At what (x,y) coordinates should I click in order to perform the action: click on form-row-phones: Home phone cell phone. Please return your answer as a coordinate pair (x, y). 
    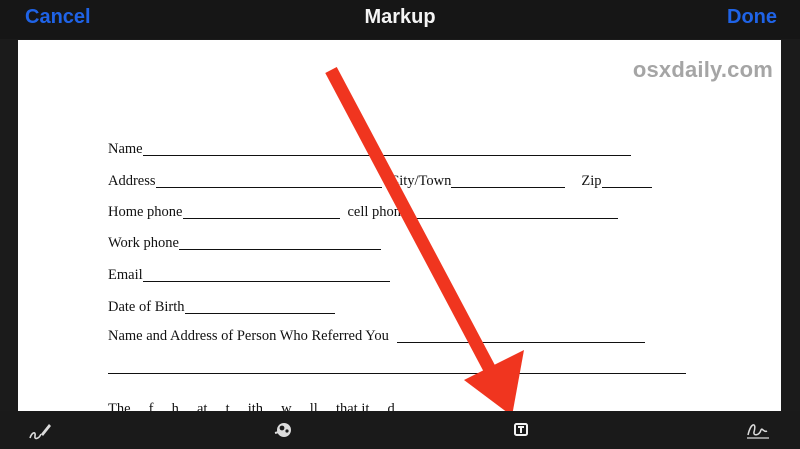
    Looking at the image, I should click on (363, 213).